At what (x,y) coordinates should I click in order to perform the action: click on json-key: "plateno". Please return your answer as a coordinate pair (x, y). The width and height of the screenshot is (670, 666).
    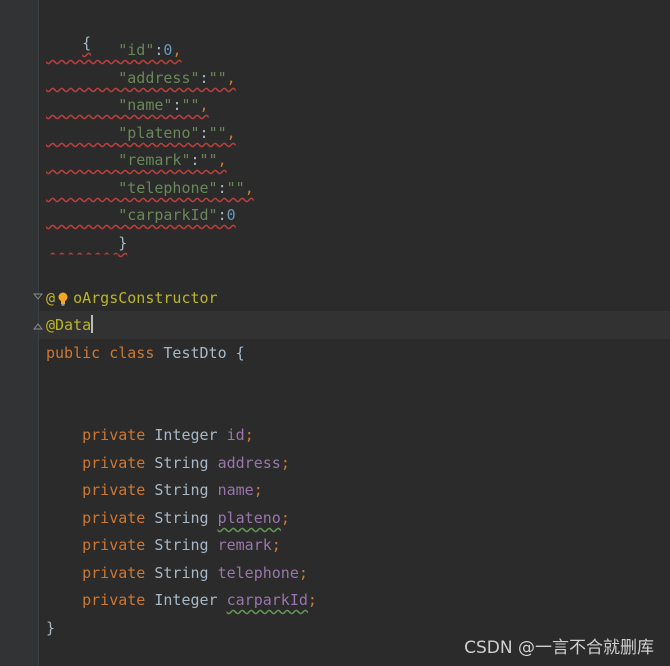
    Looking at the image, I should click on (159, 133).